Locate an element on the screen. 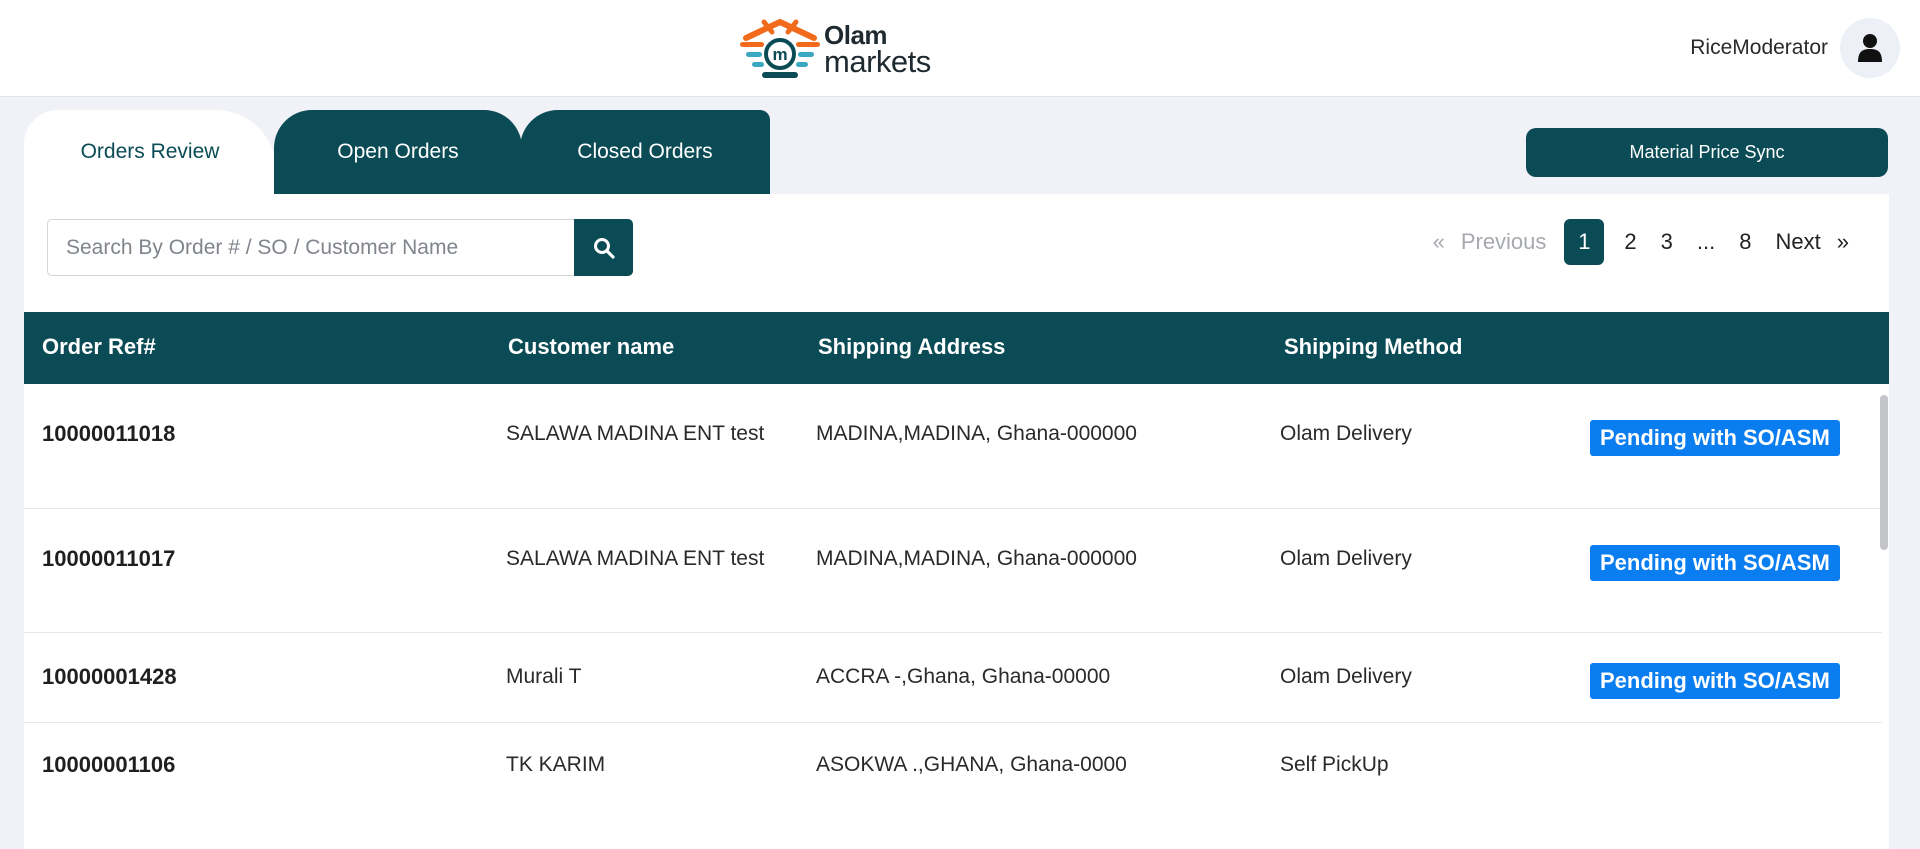 This screenshot has height=849, width=1920. search-icon is located at coordinates (604, 248).